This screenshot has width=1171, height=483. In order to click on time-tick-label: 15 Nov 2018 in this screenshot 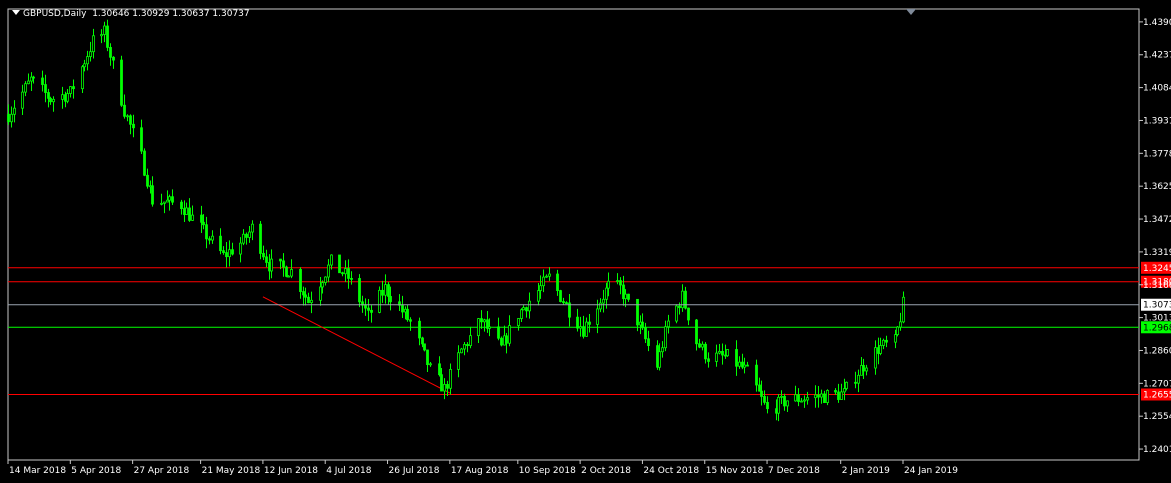, I will do `click(735, 471)`.